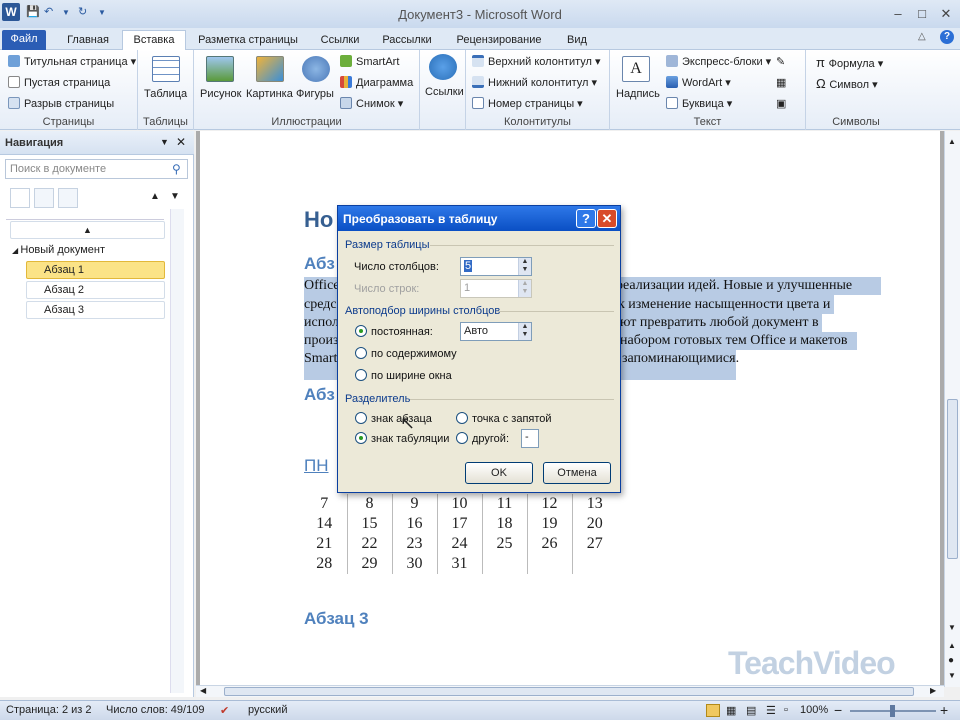  What do you see at coordinates (496, 288) in the screenshot?
I see `rows-spinner: 1 ▲ ▼` at bounding box center [496, 288].